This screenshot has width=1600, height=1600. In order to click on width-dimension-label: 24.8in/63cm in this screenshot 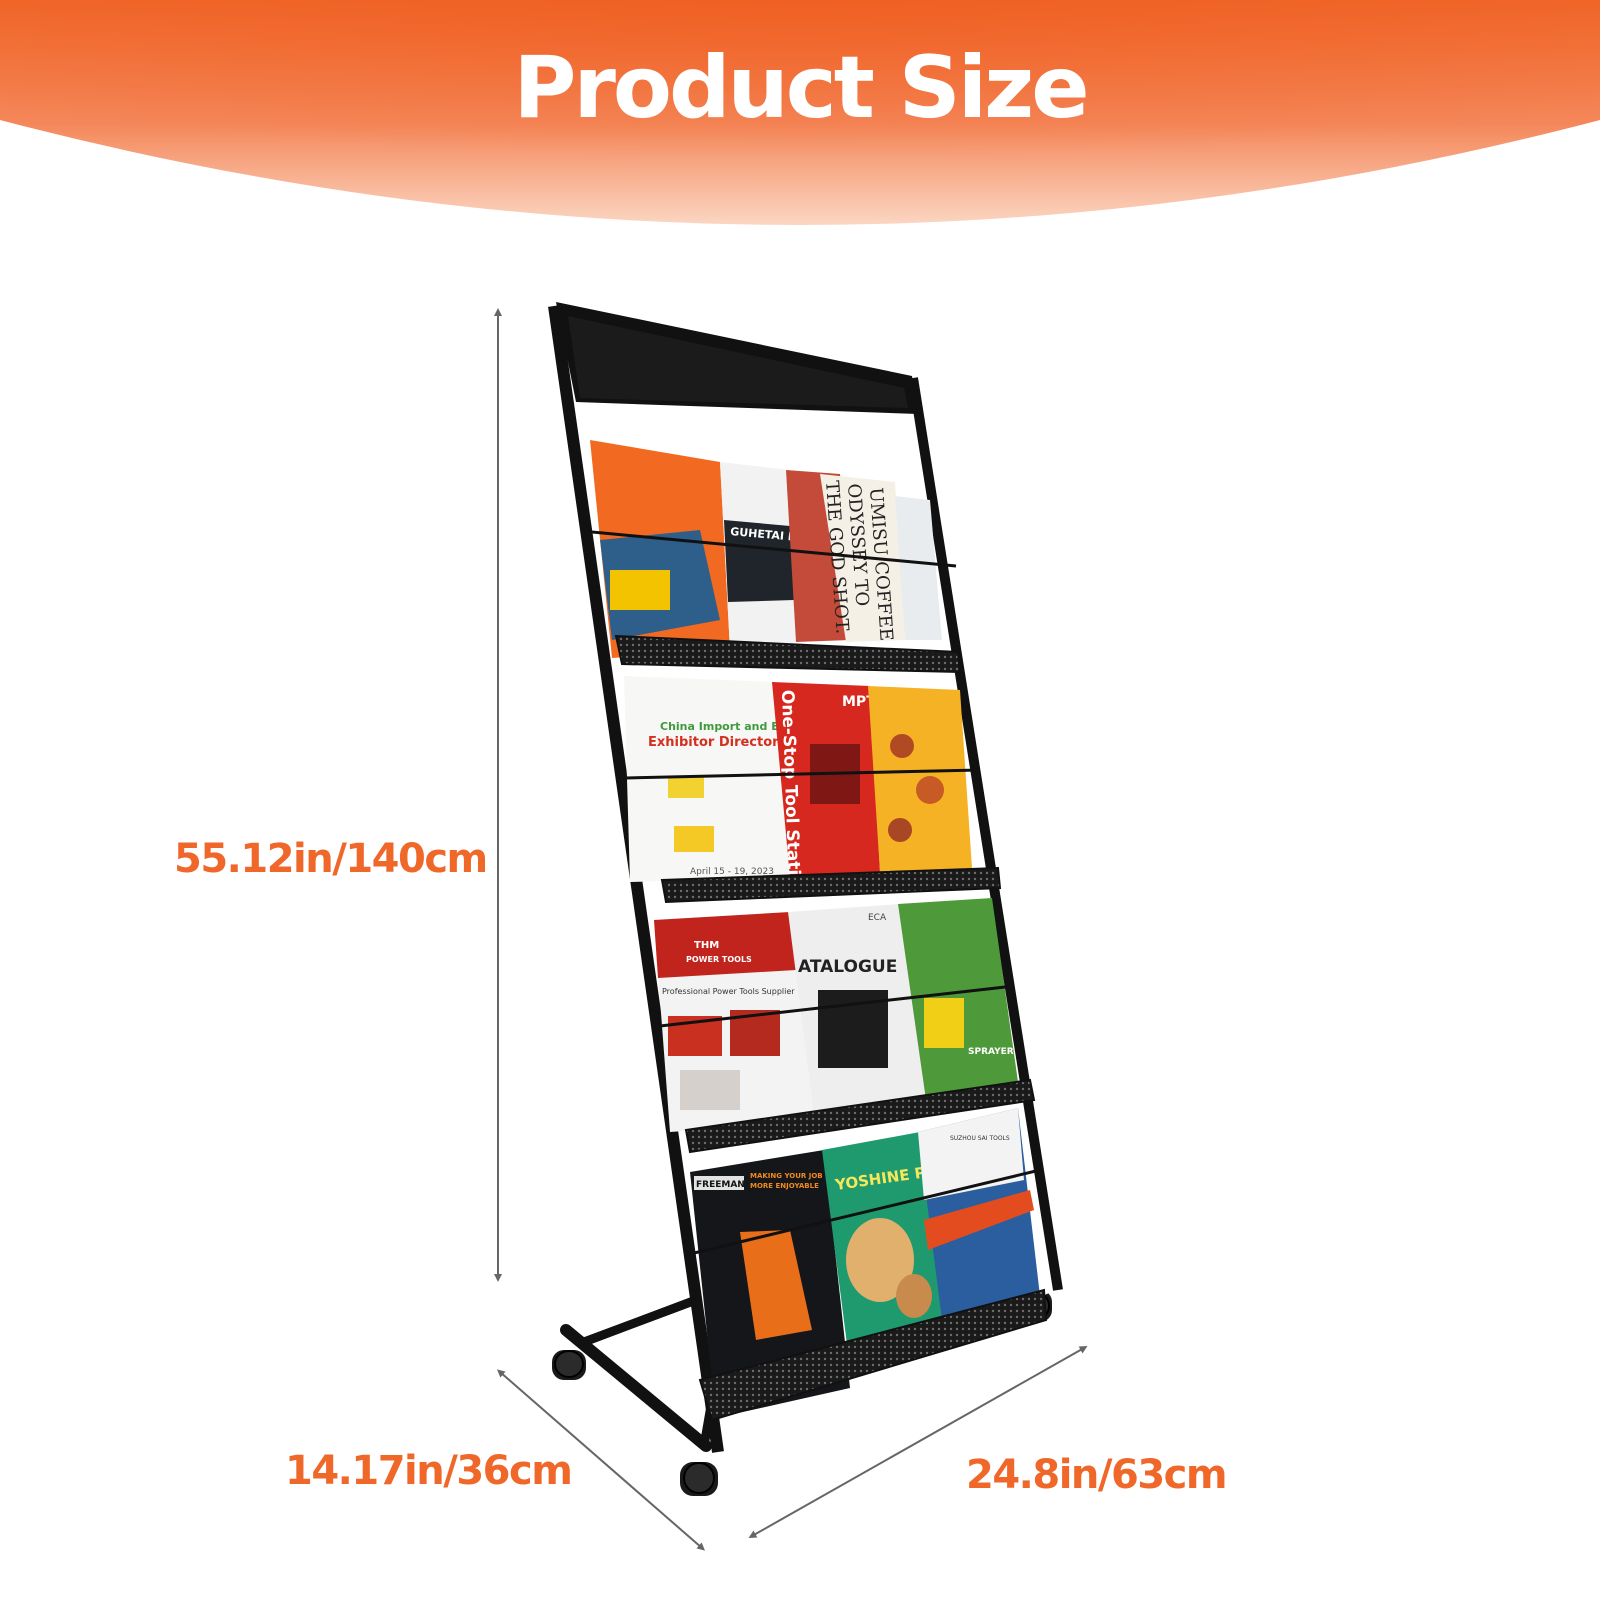, I will do `click(1097, 1475)`.